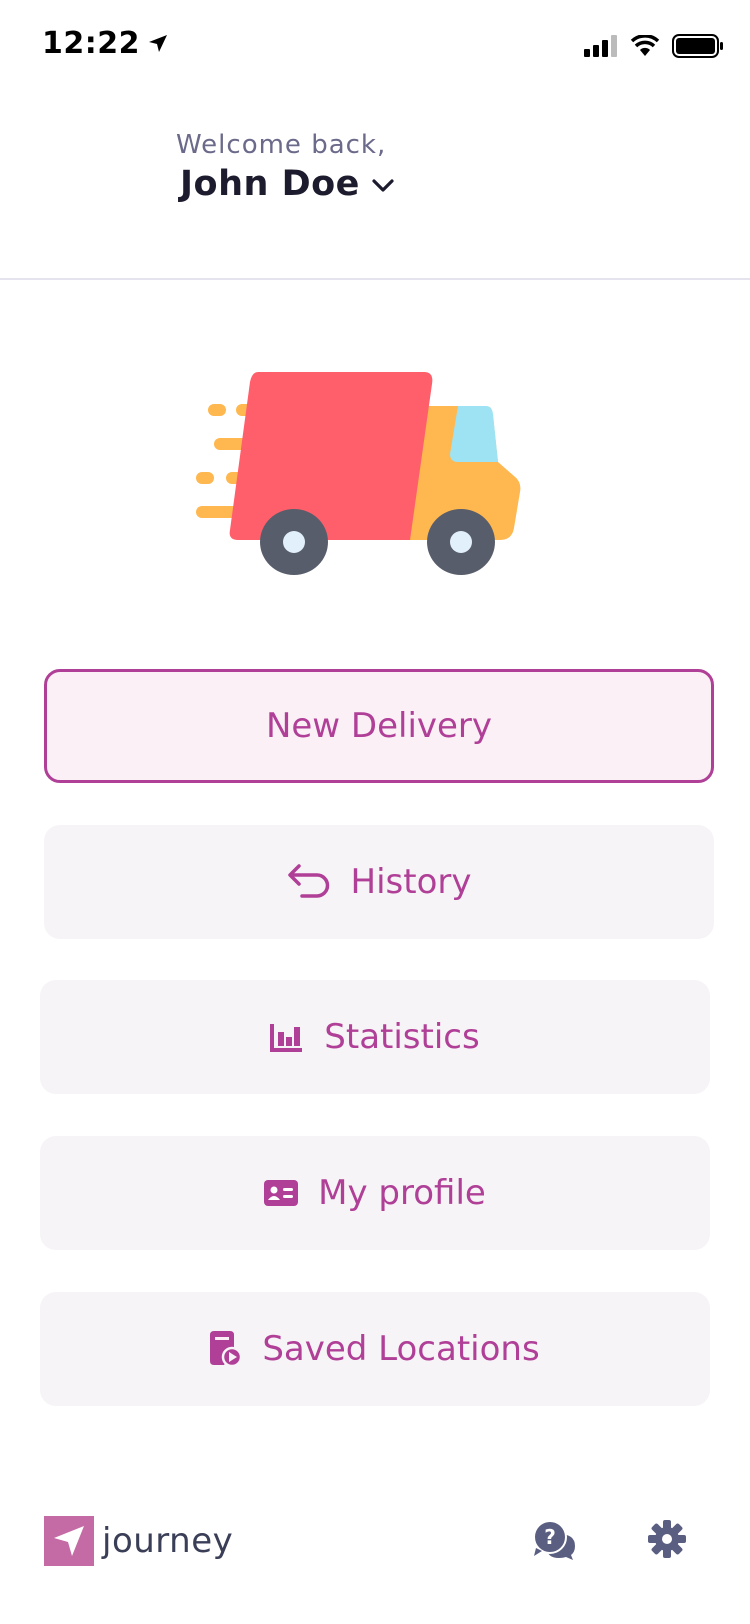  What do you see at coordinates (158, 43) in the screenshot?
I see `location-arrow-icon` at bounding box center [158, 43].